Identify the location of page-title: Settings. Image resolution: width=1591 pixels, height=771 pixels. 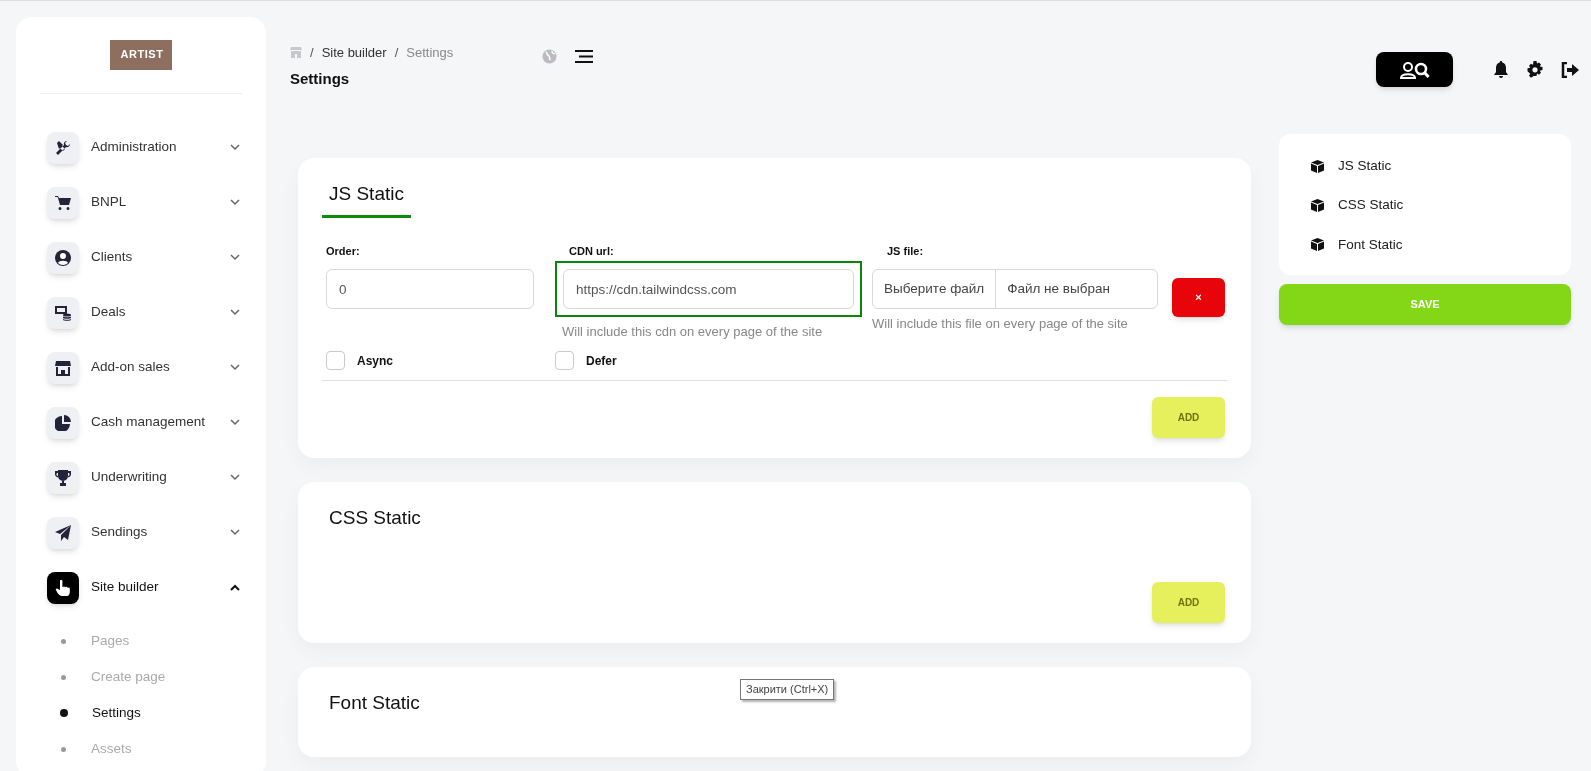
(320, 78).